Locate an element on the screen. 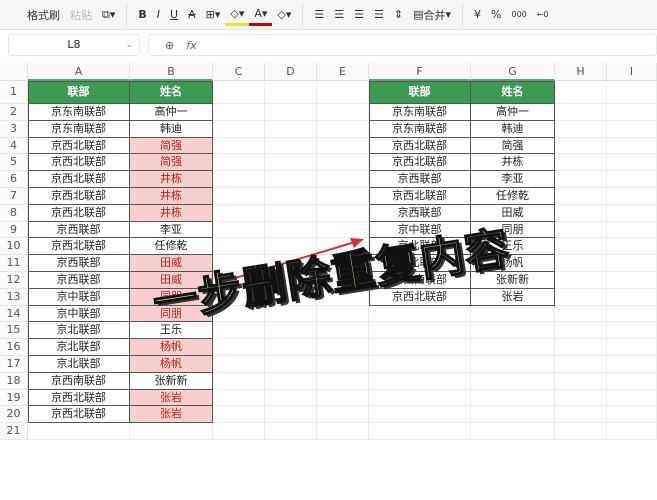  currency-button: ¥ is located at coordinates (477, 15).